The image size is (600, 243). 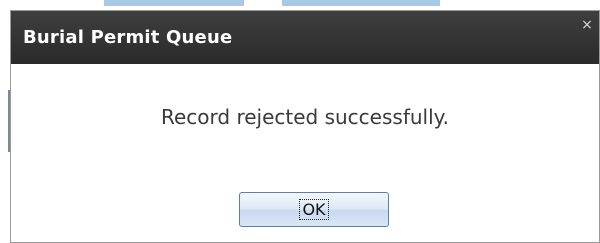 What do you see at coordinates (587, 25) in the screenshot?
I see `close-icon: ×` at bounding box center [587, 25].